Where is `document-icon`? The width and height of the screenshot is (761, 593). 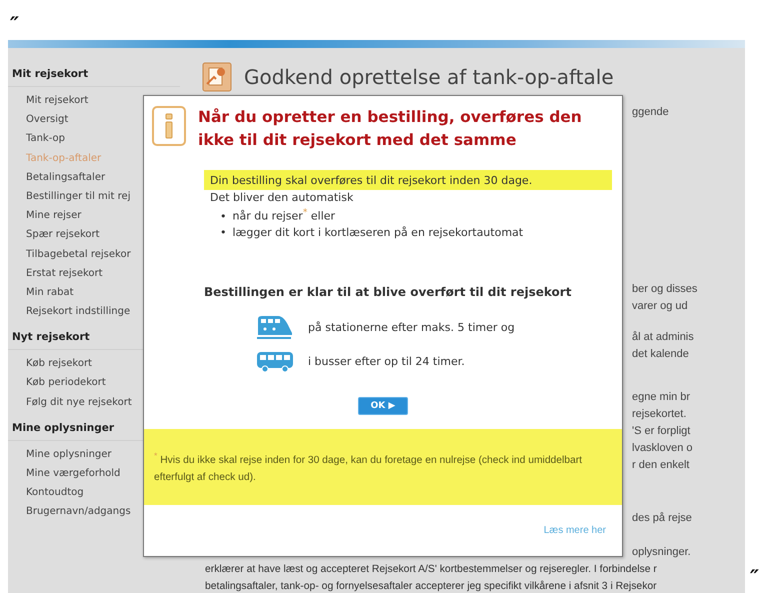 document-icon is located at coordinates (217, 77).